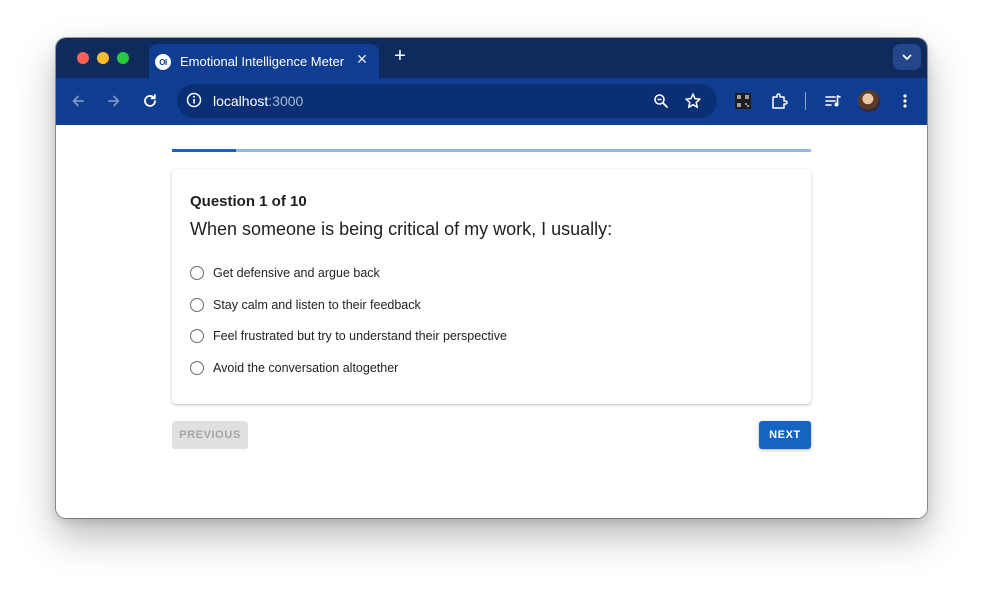  What do you see at coordinates (400, 56) in the screenshot?
I see `new-tab-icon: +` at bounding box center [400, 56].